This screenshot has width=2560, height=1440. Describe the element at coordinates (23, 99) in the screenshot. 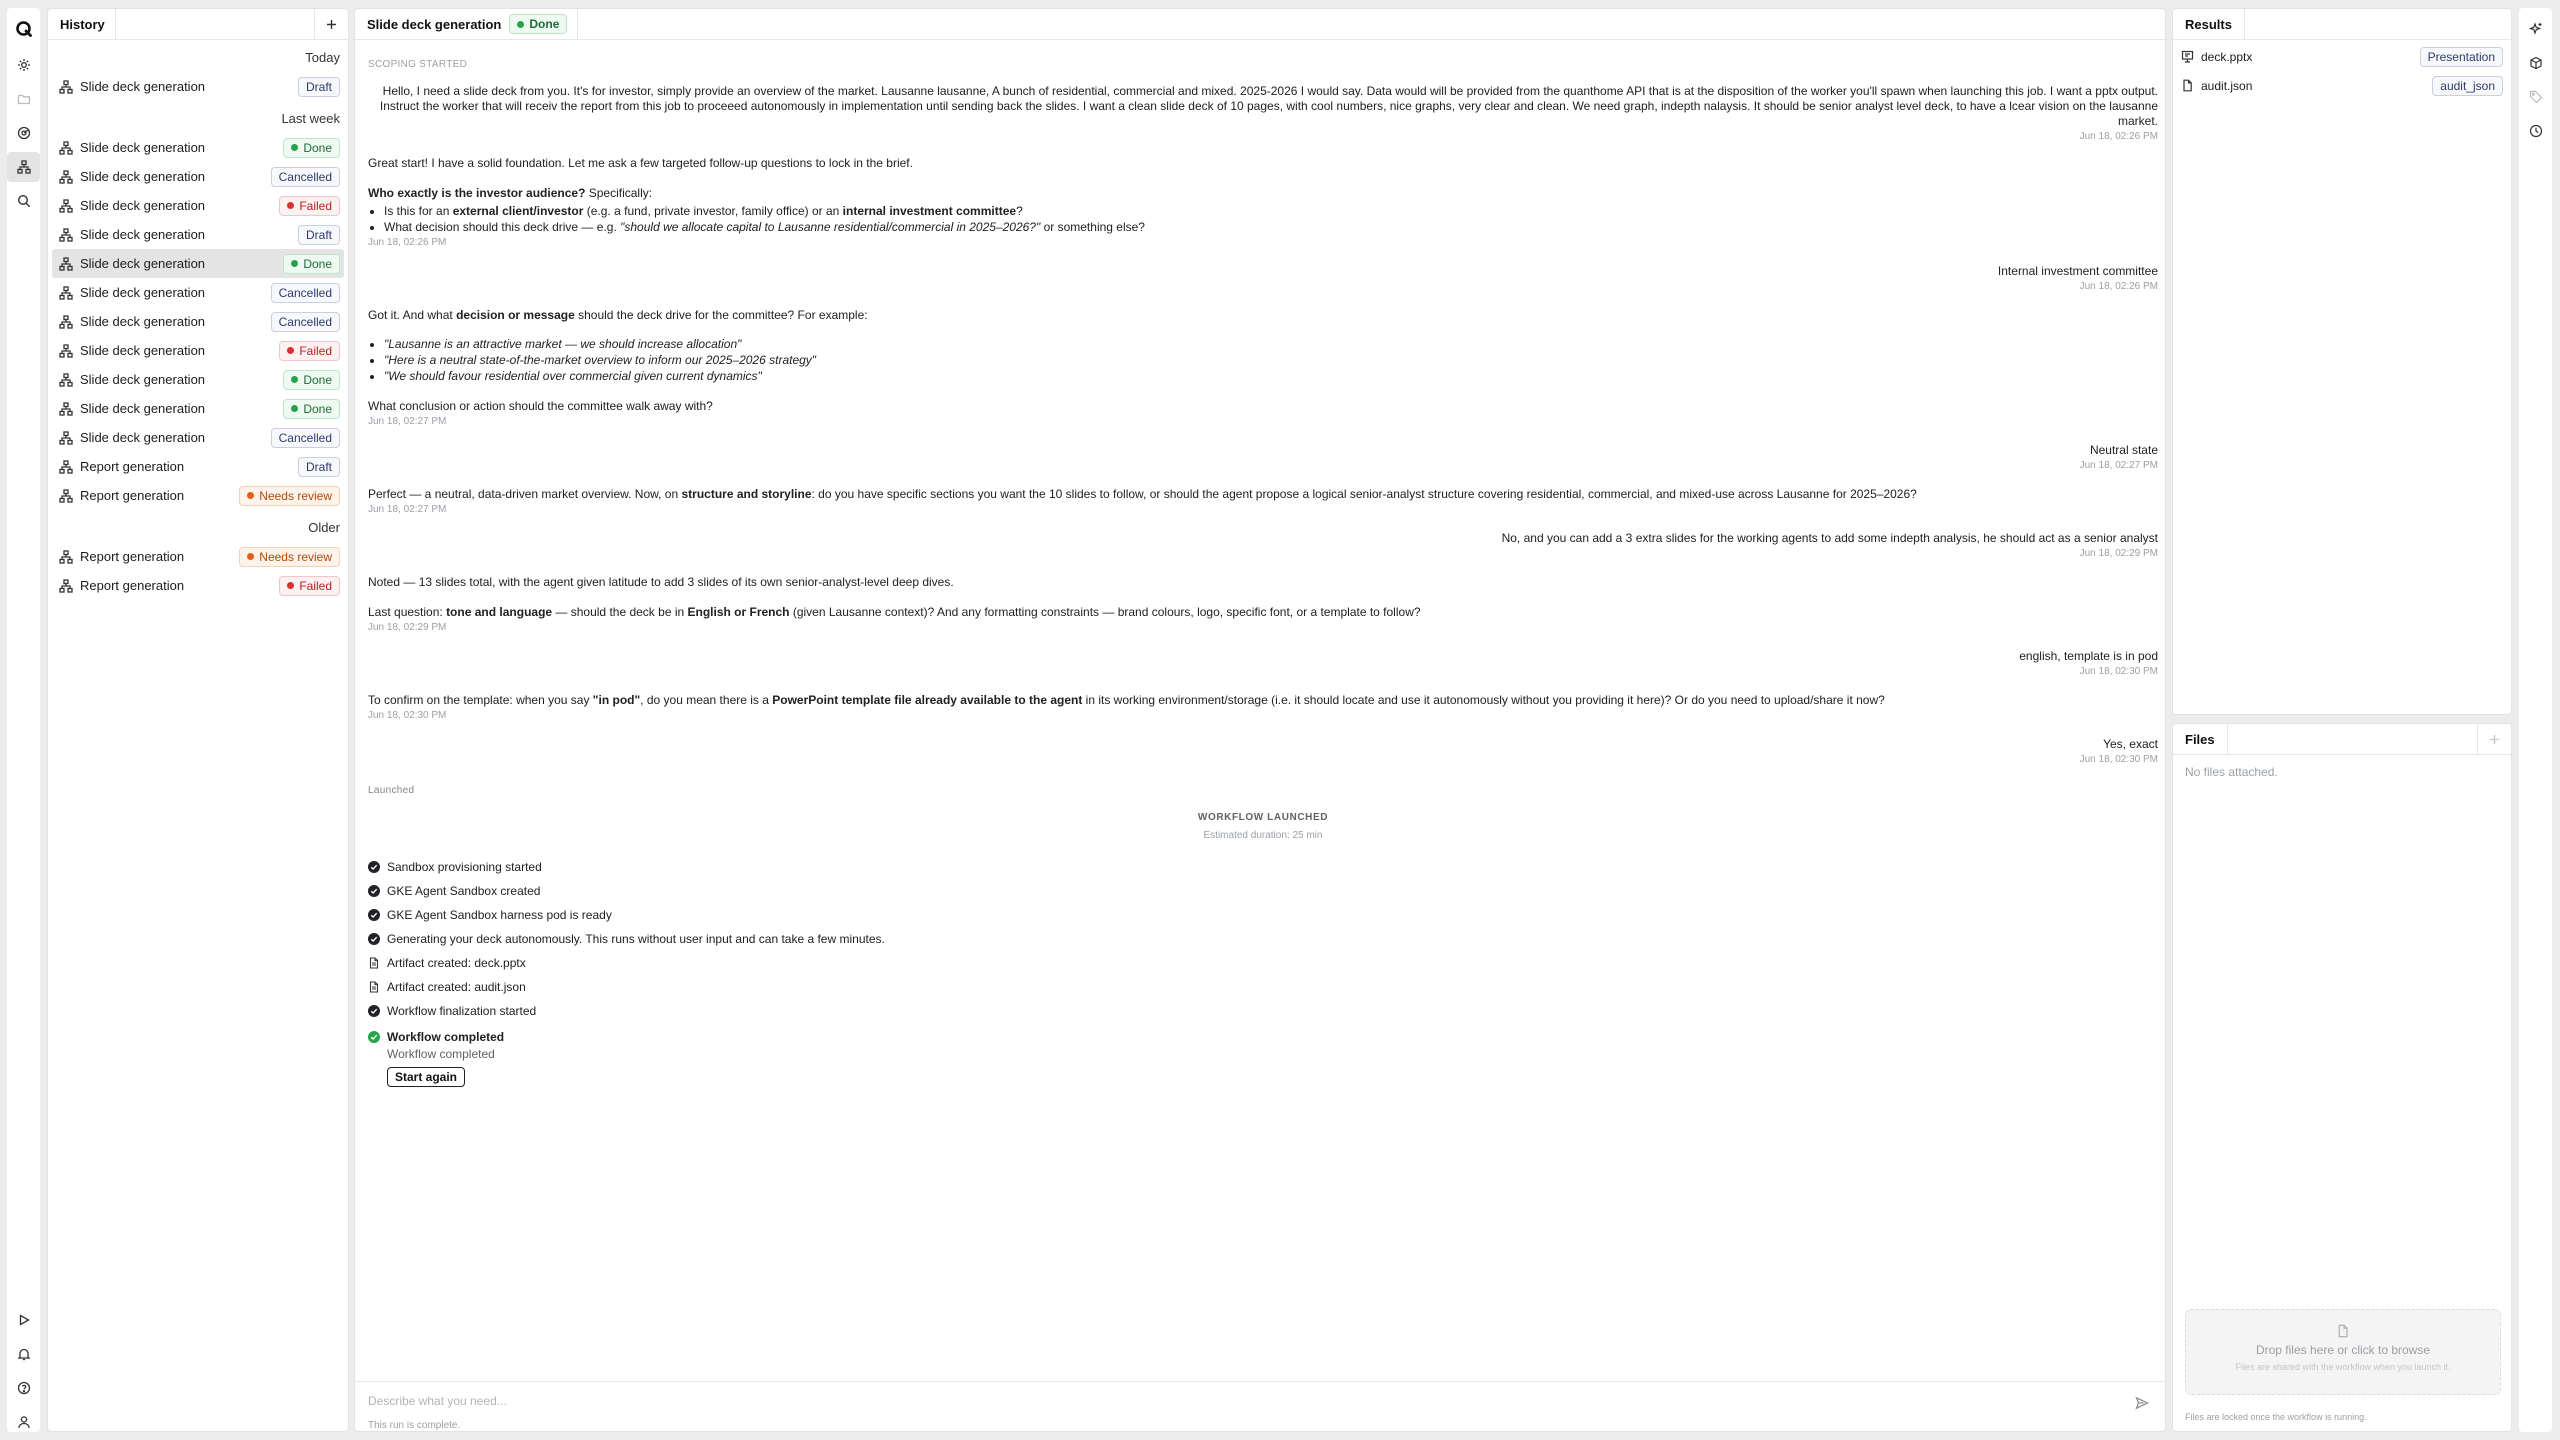

I see `folder-icon` at that location.